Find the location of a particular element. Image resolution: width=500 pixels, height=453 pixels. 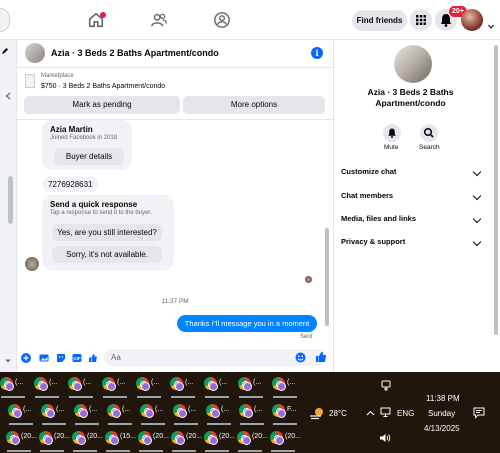

temperature: 28°C is located at coordinates (338, 413).